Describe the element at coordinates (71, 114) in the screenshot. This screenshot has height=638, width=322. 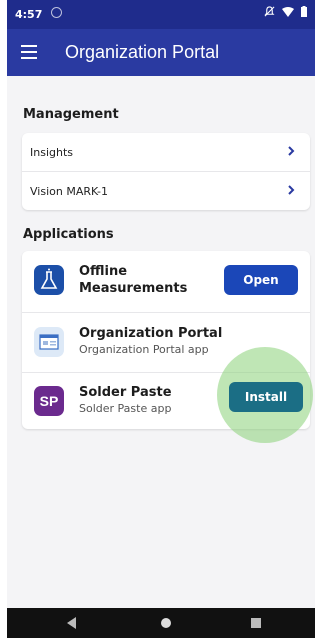
I see `management-section-title: Management` at that location.